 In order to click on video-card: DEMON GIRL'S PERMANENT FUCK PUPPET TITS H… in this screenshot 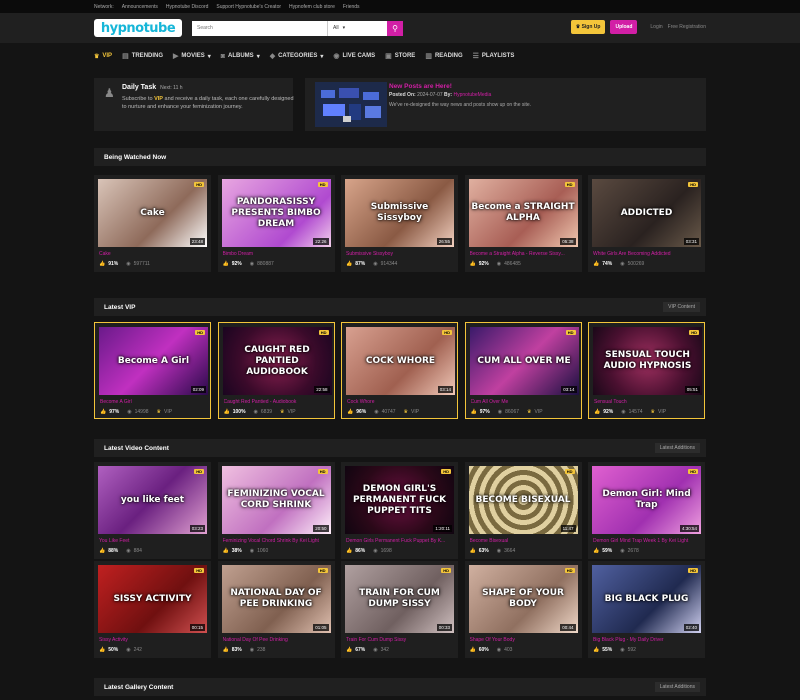, I will do `click(399, 510)`.